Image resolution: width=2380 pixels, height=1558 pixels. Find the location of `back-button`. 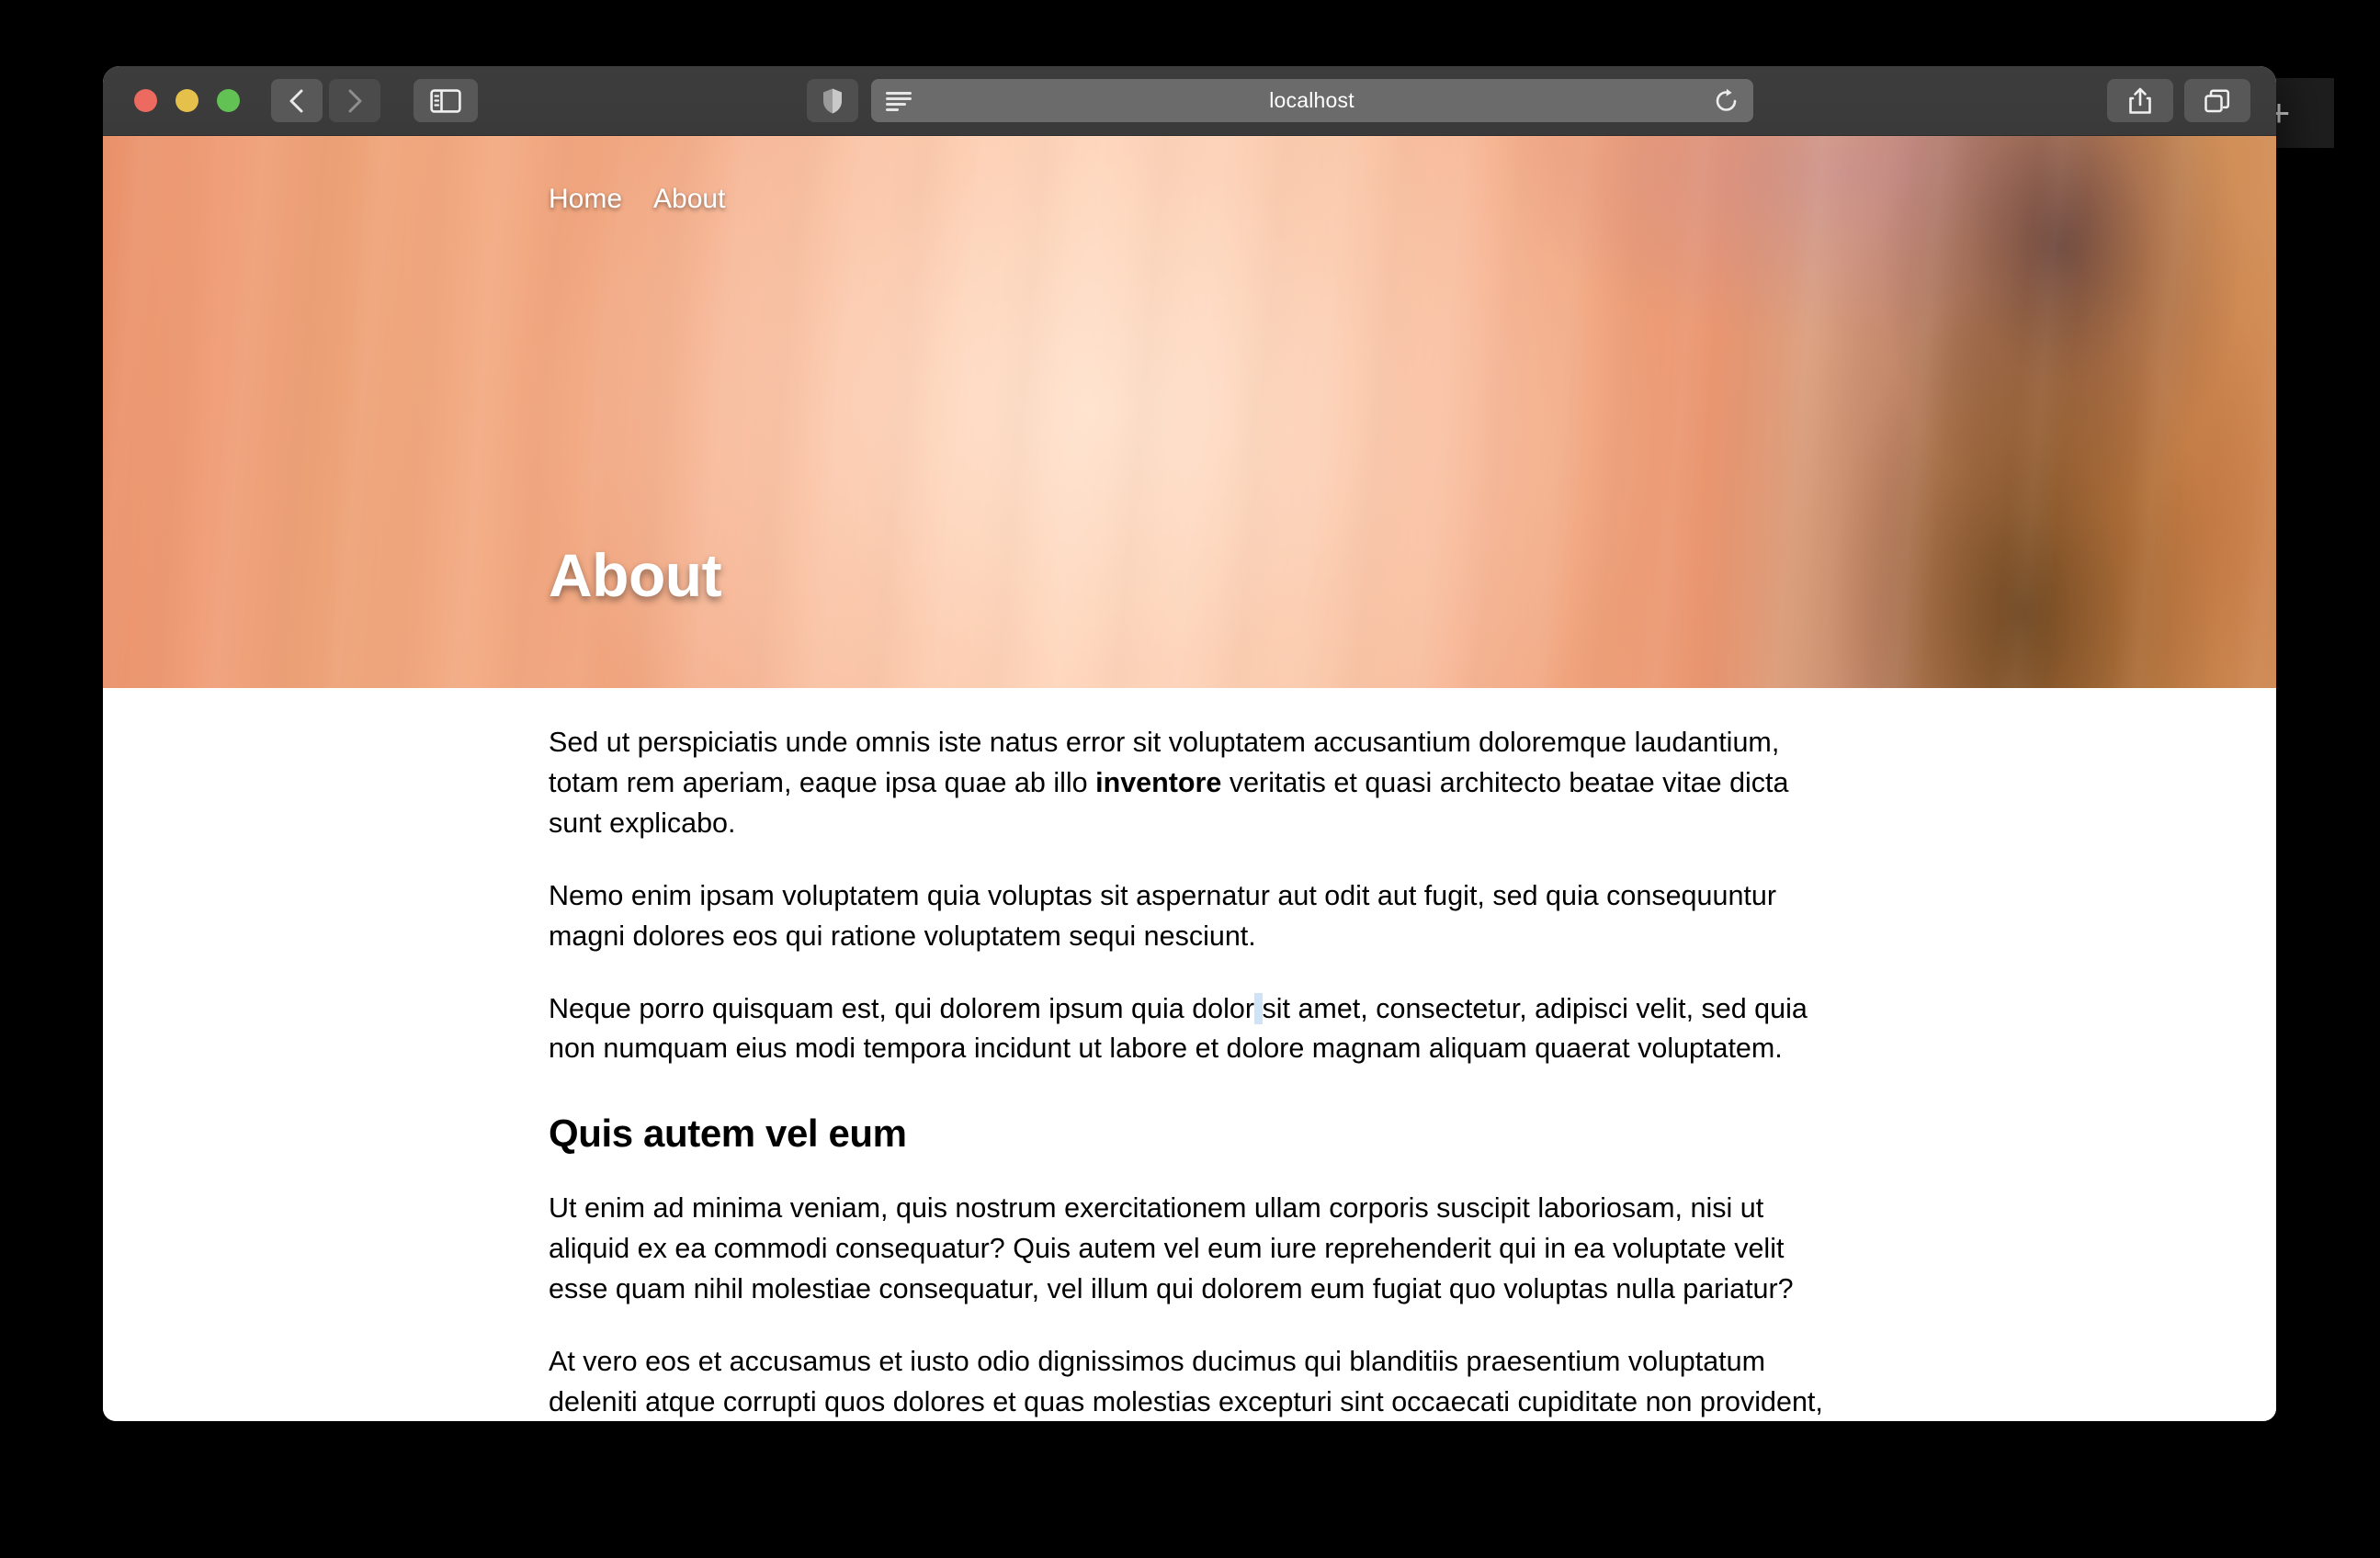

back-button is located at coordinates (297, 101).